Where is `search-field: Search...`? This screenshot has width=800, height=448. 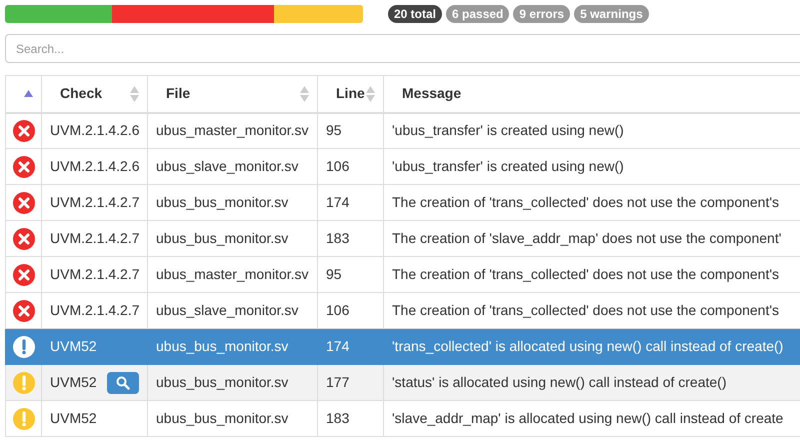
search-field: Search... is located at coordinates (402, 48).